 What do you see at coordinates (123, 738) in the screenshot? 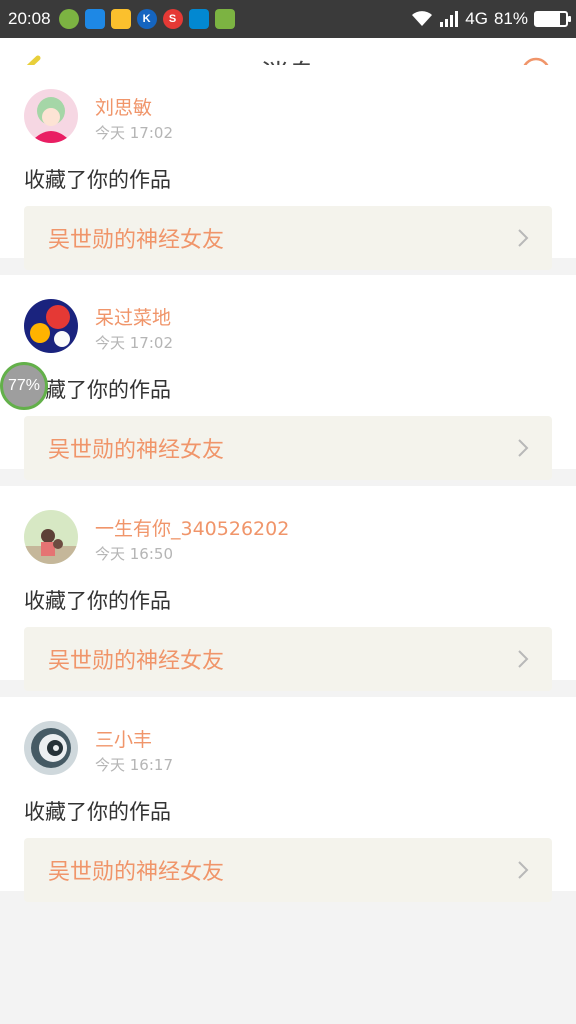
I see `username: 三小丰` at bounding box center [123, 738].